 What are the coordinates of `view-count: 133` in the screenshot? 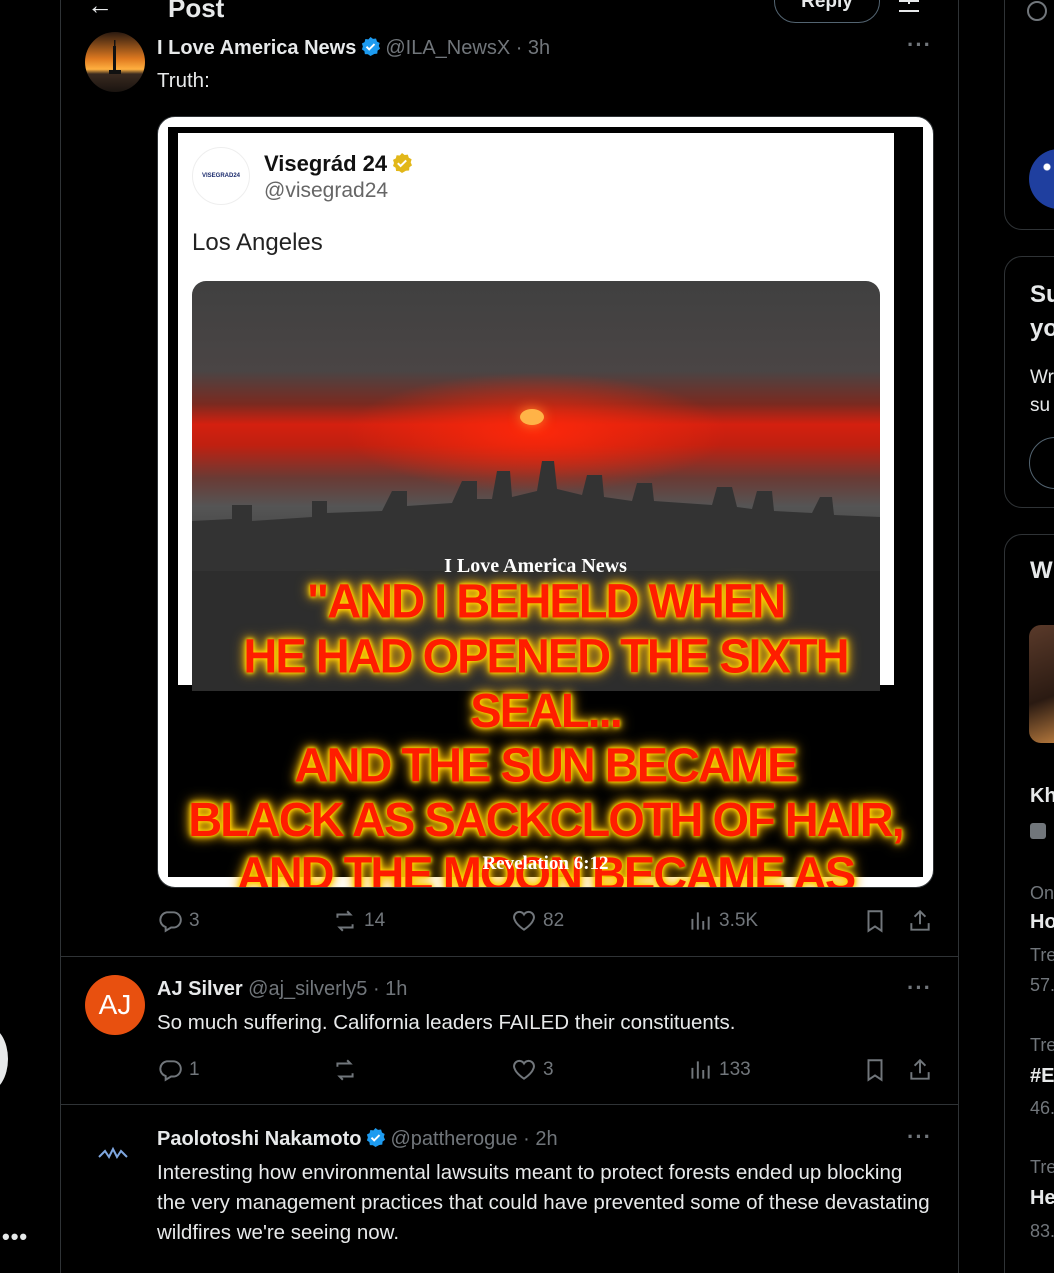 It's located at (735, 1069).